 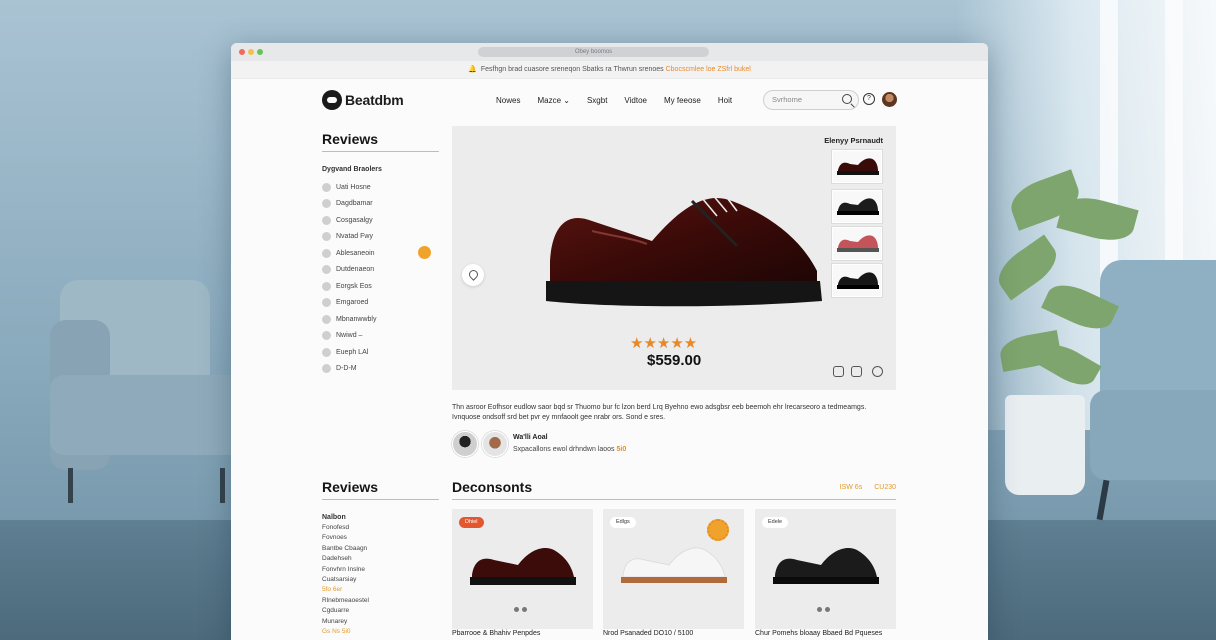 I want to click on browser-titlebar: Obey boomos, so click(x=609, y=52).